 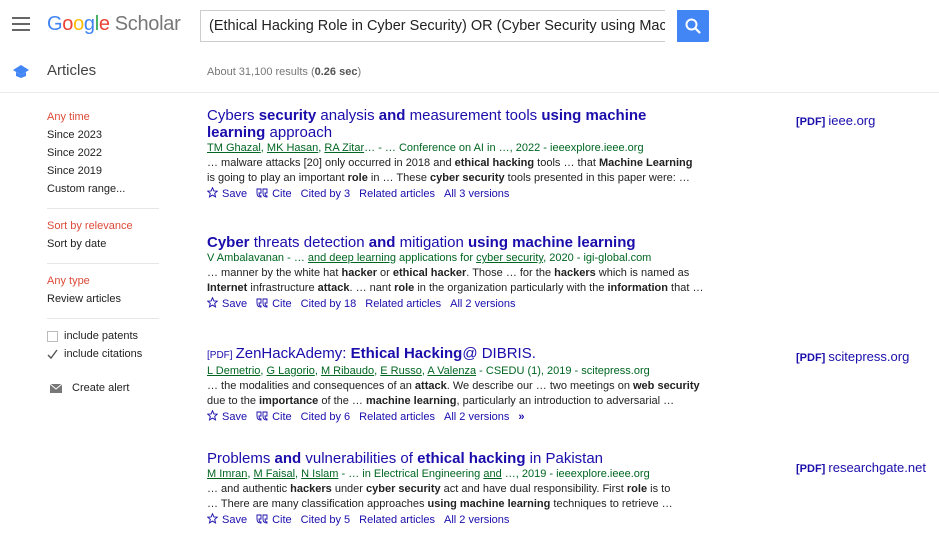 I want to click on include-patents-checkbox: include patents, so click(x=117, y=336).